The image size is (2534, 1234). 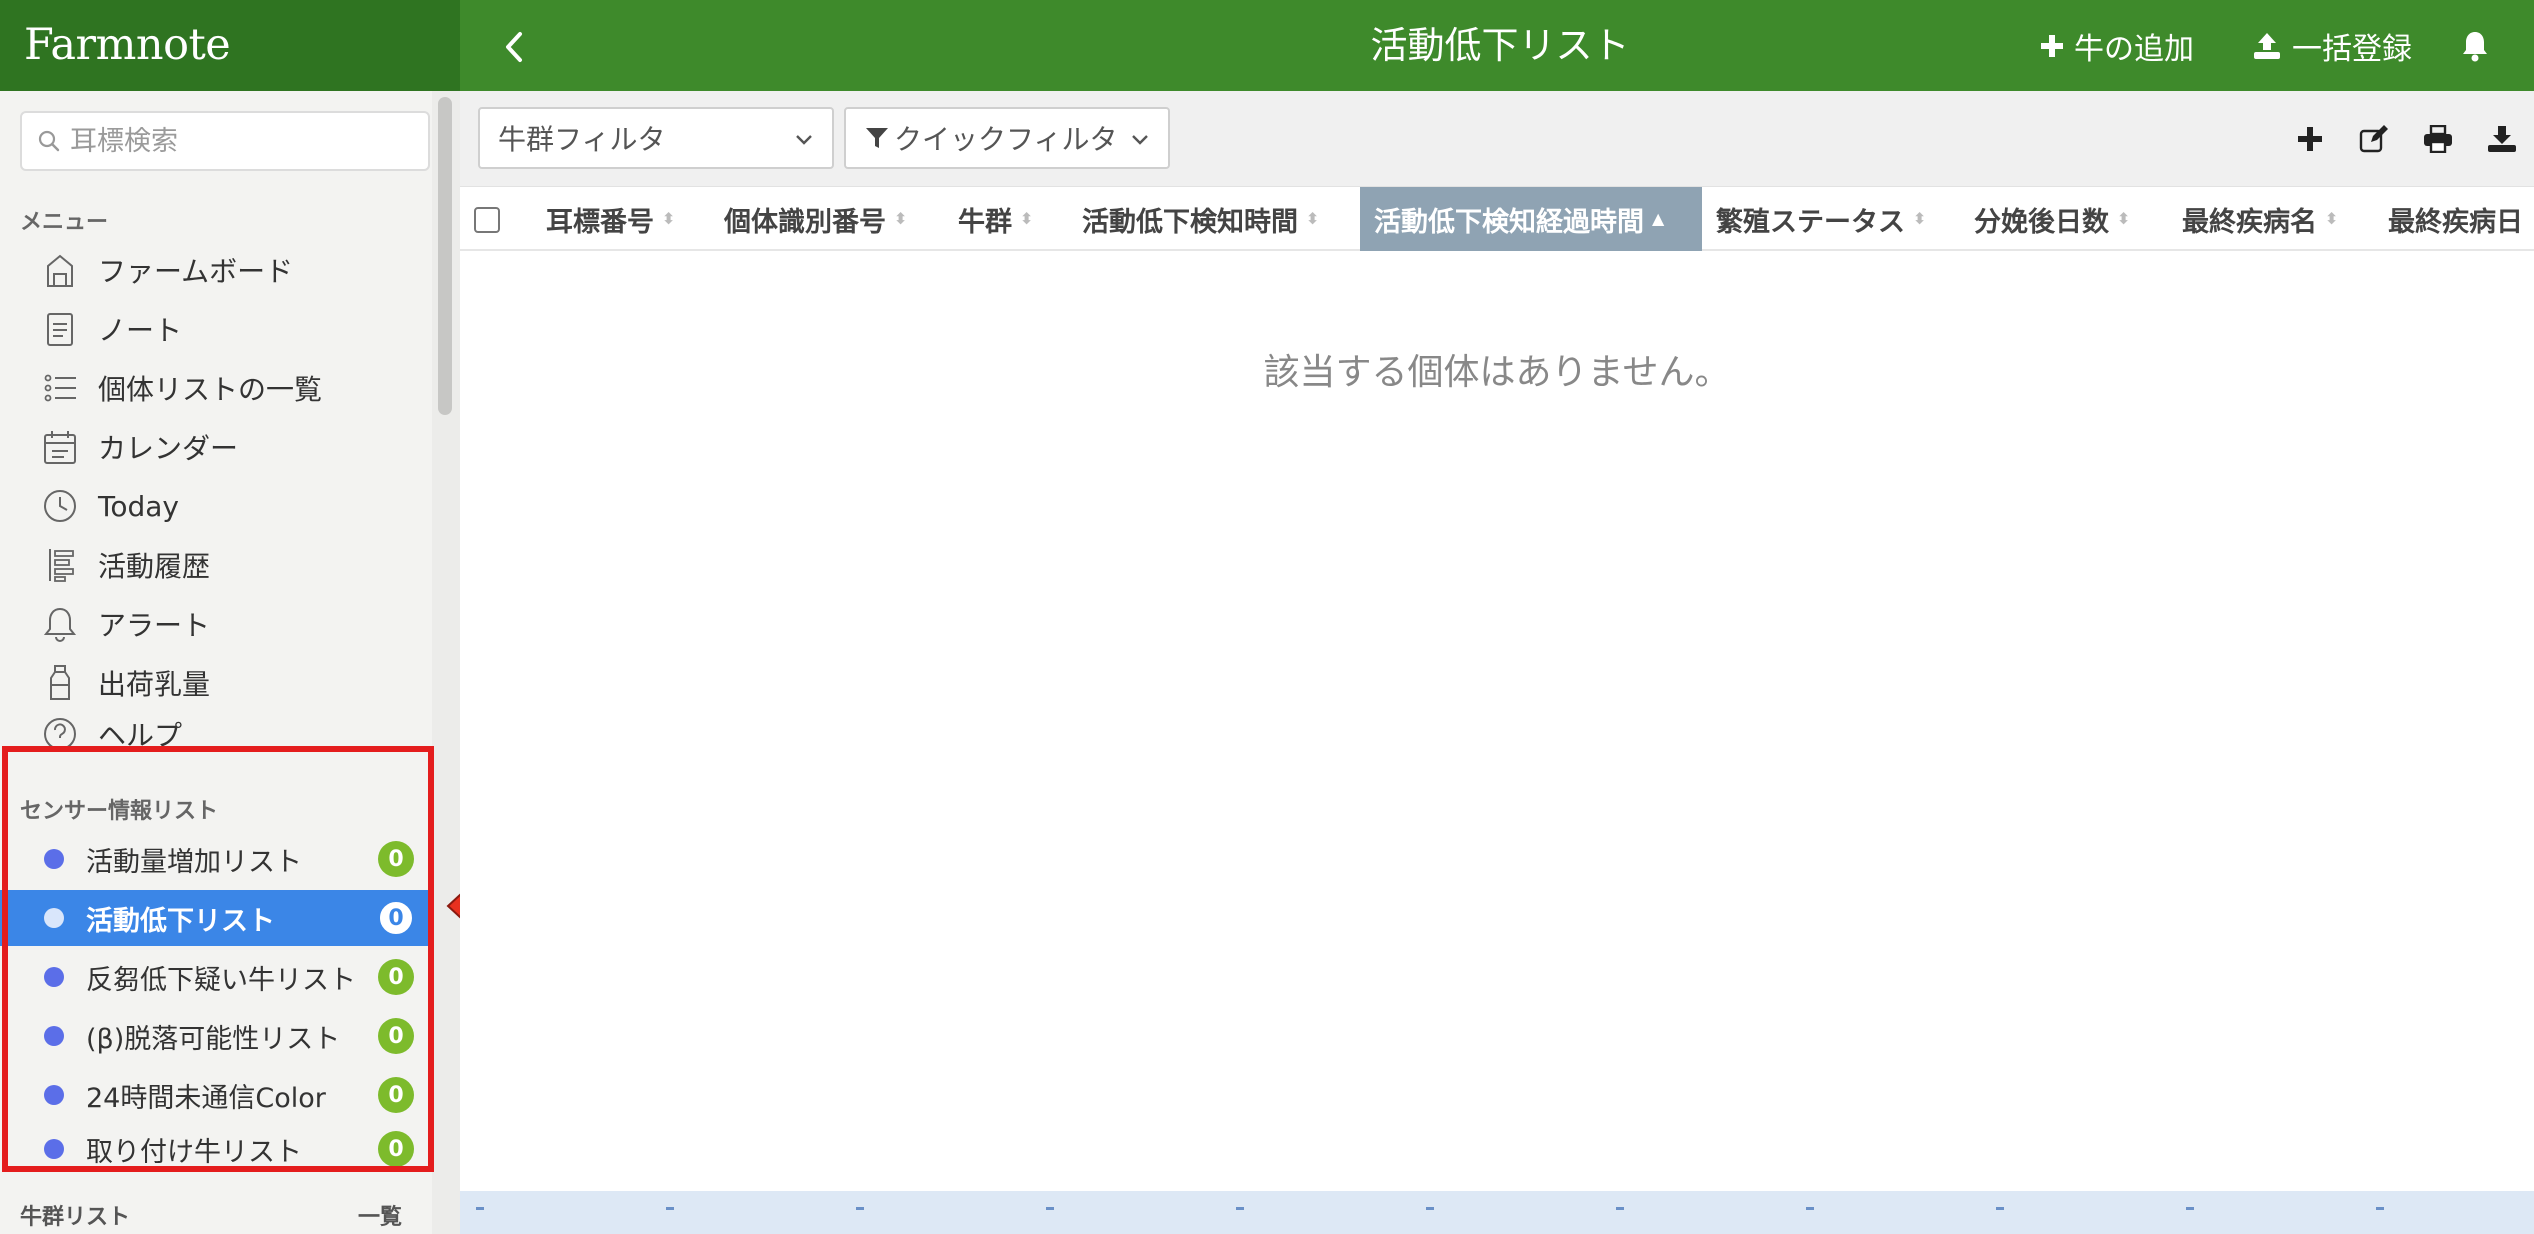 I want to click on column-header-ear-tag: 耳標番号 ⬍, so click(x=610, y=219).